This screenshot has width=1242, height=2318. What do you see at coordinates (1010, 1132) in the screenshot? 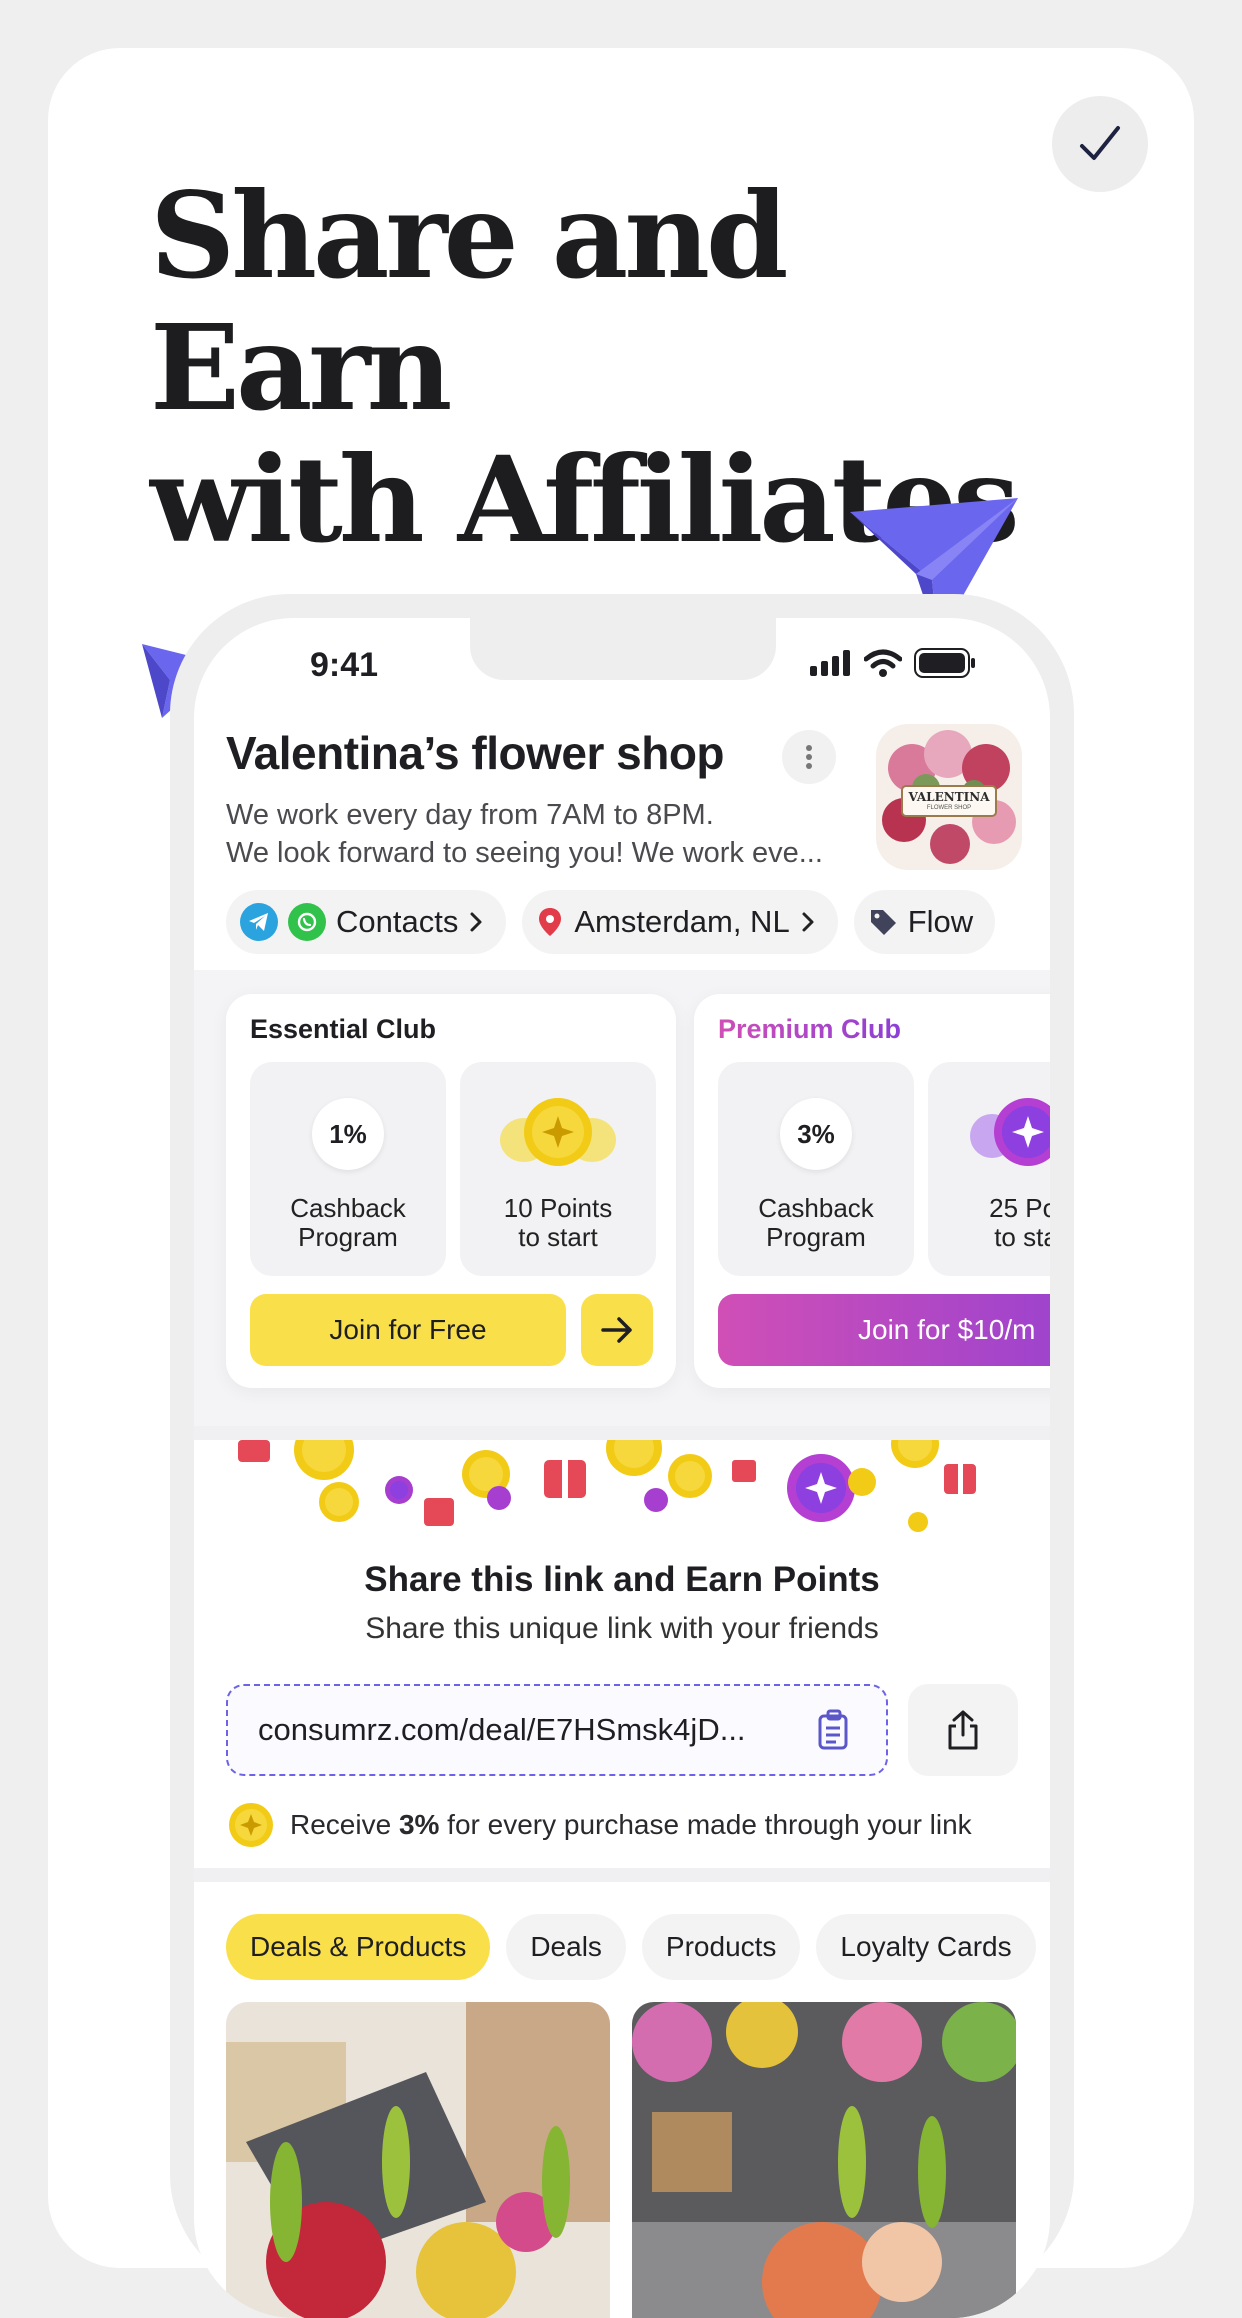
I see `purple-coins-icon` at bounding box center [1010, 1132].